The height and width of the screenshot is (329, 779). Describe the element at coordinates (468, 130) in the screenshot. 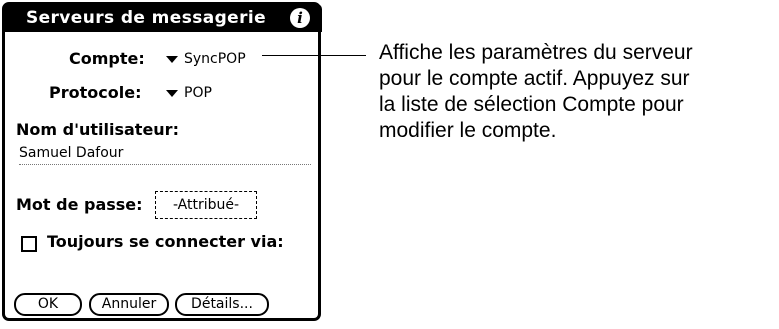

I see `callout-line-4: modifier le compte.` at that location.